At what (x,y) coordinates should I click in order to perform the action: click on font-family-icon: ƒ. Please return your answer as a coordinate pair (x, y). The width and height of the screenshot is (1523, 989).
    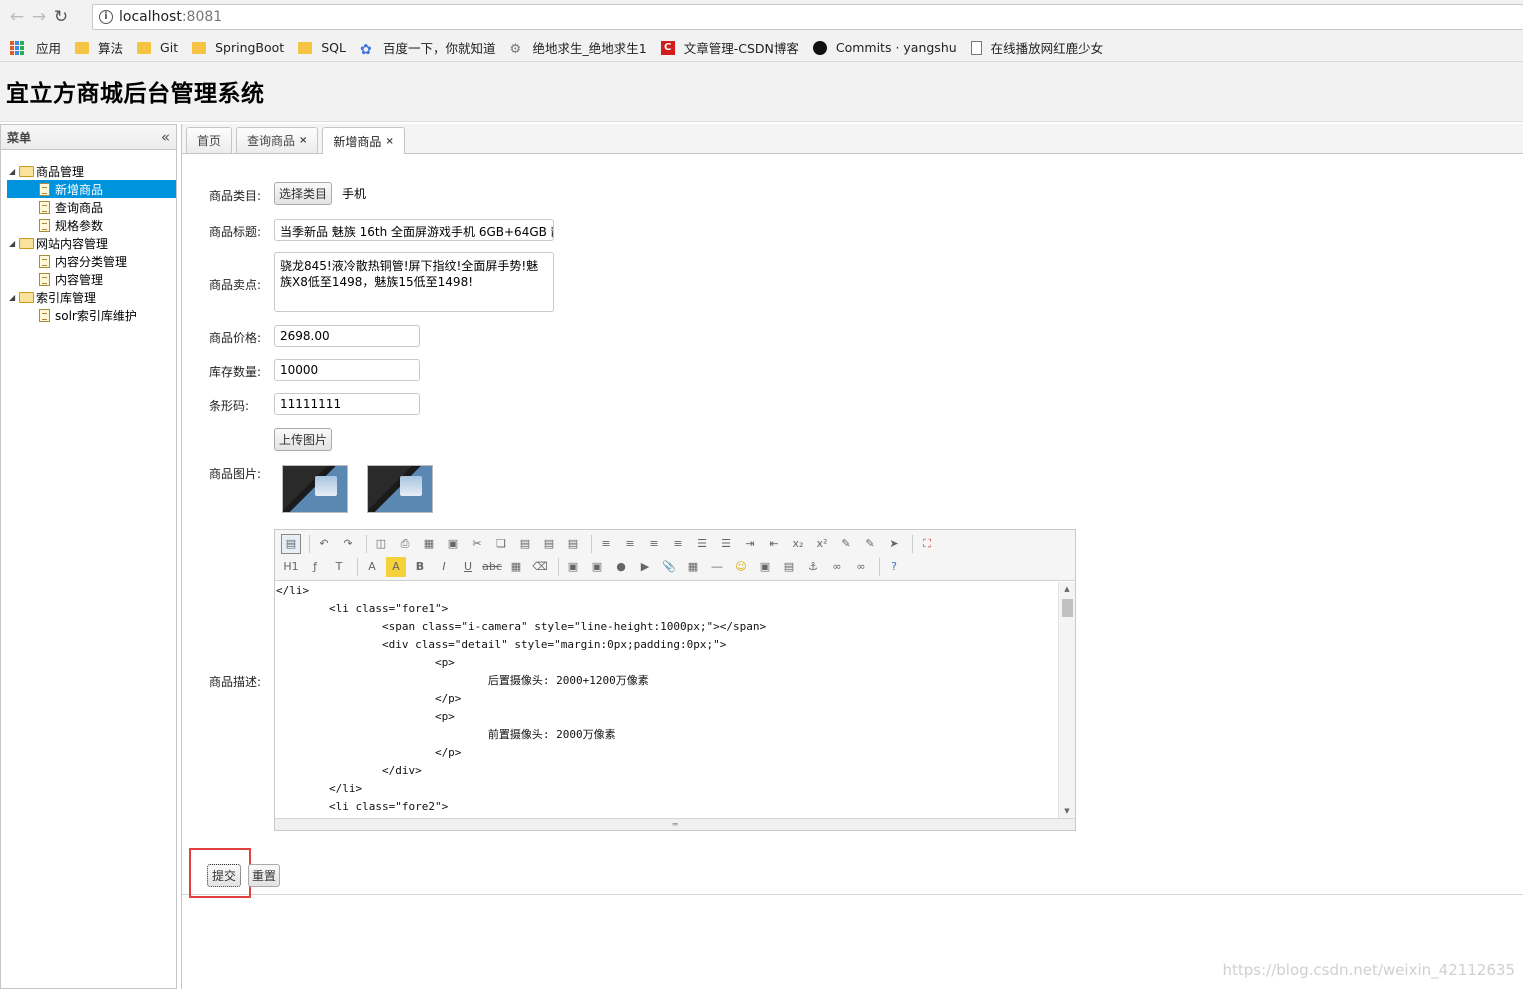
    Looking at the image, I should click on (315, 567).